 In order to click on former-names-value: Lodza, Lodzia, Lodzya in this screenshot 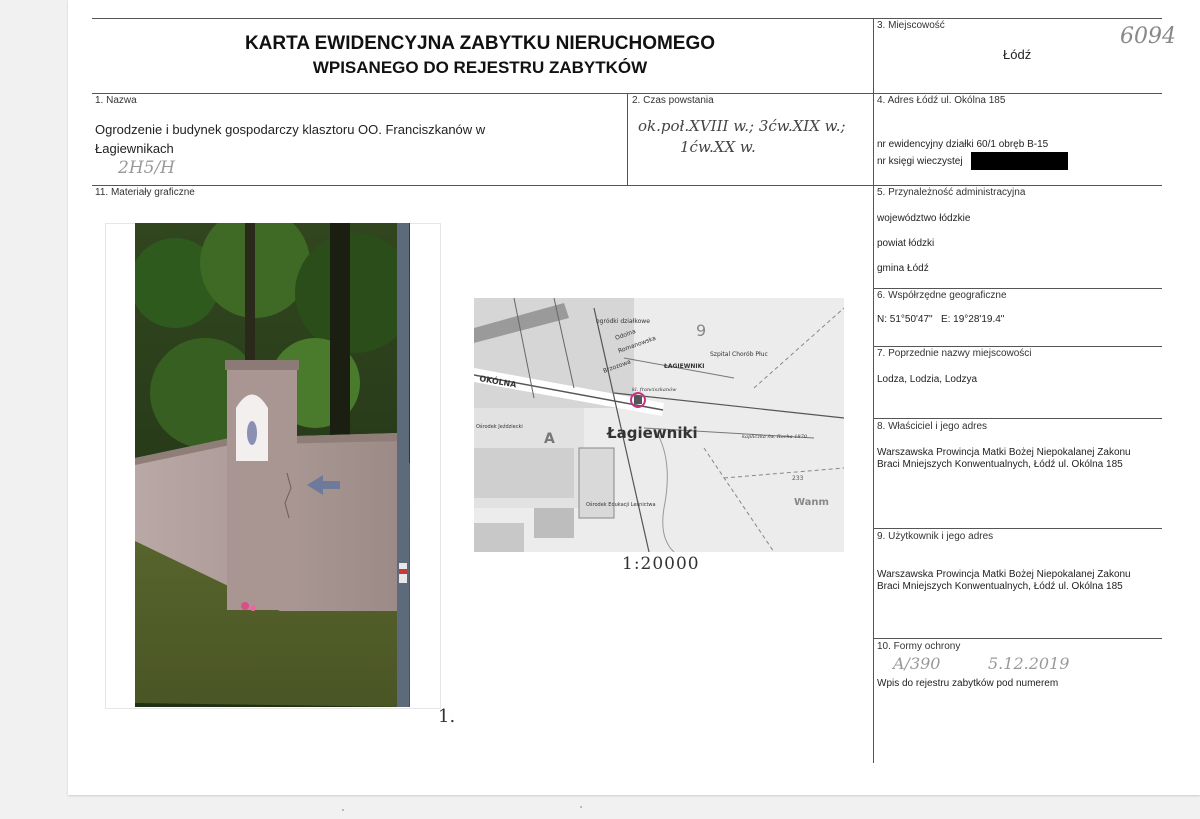, I will do `click(927, 379)`.